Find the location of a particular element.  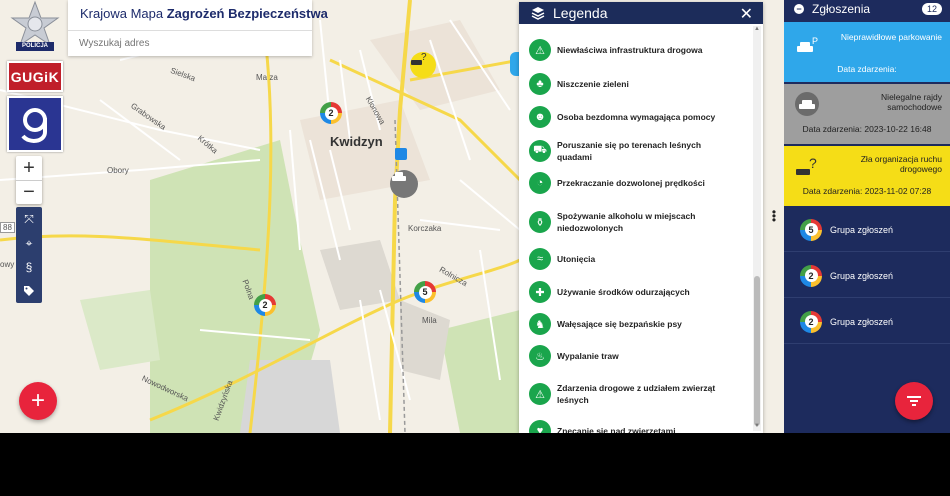

legend-item-label: Przekraczanie dozwolonej prędkości is located at coordinates (631, 183).